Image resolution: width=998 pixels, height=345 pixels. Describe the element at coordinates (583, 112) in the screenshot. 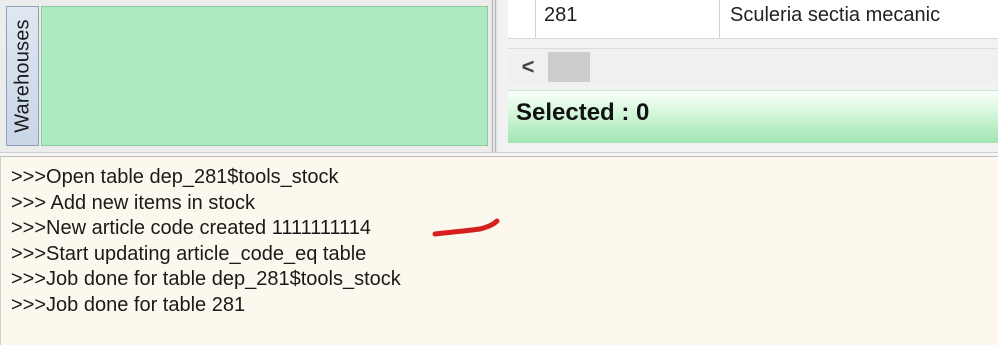

I see `selected-count-label: Selected : 0` at that location.